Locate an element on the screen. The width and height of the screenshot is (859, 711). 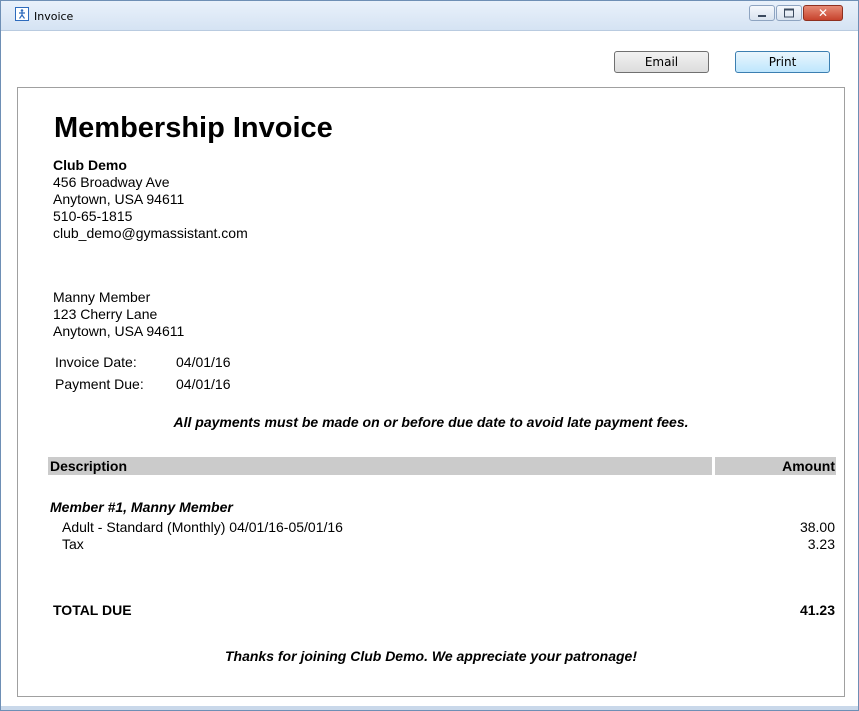
member-address-line2: Anytown, USA 94611 is located at coordinates (119, 331).